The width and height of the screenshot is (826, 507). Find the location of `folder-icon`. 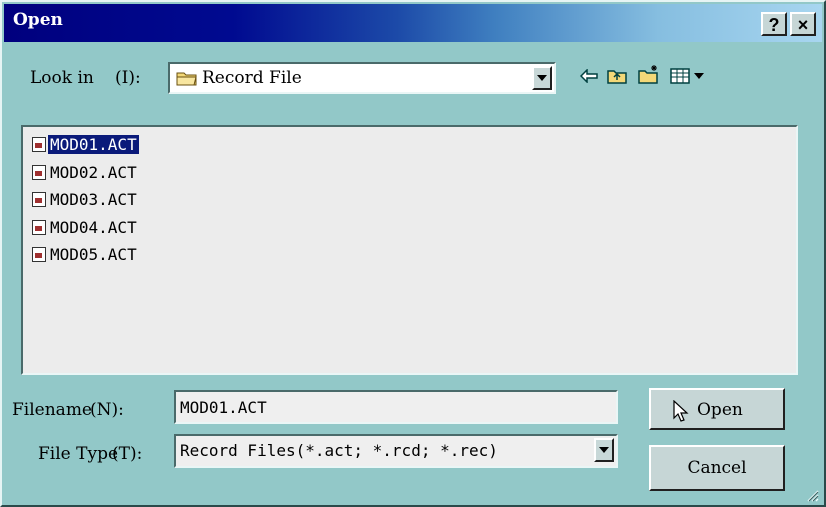

folder-icon is located at coordinates (187, 80).